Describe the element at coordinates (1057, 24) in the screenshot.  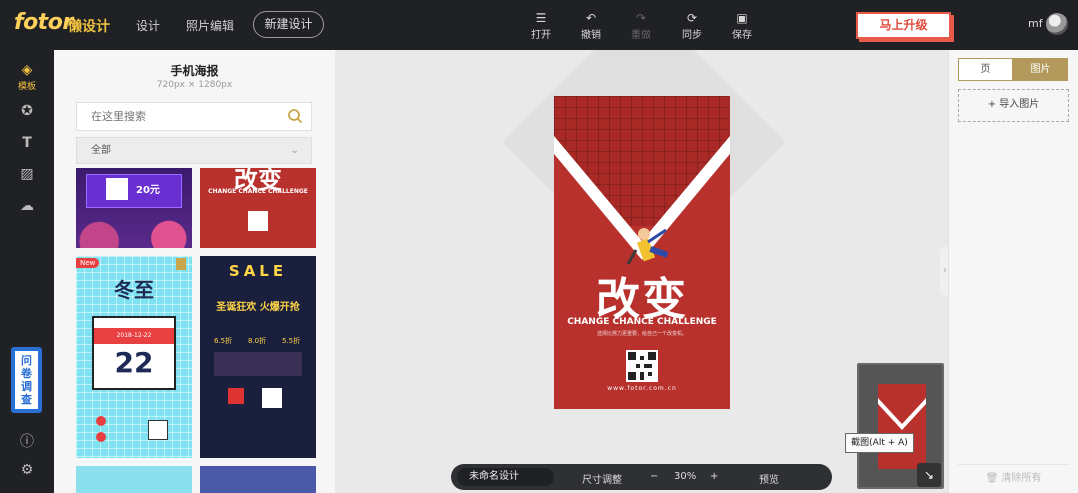
I see `avatar` at that location.